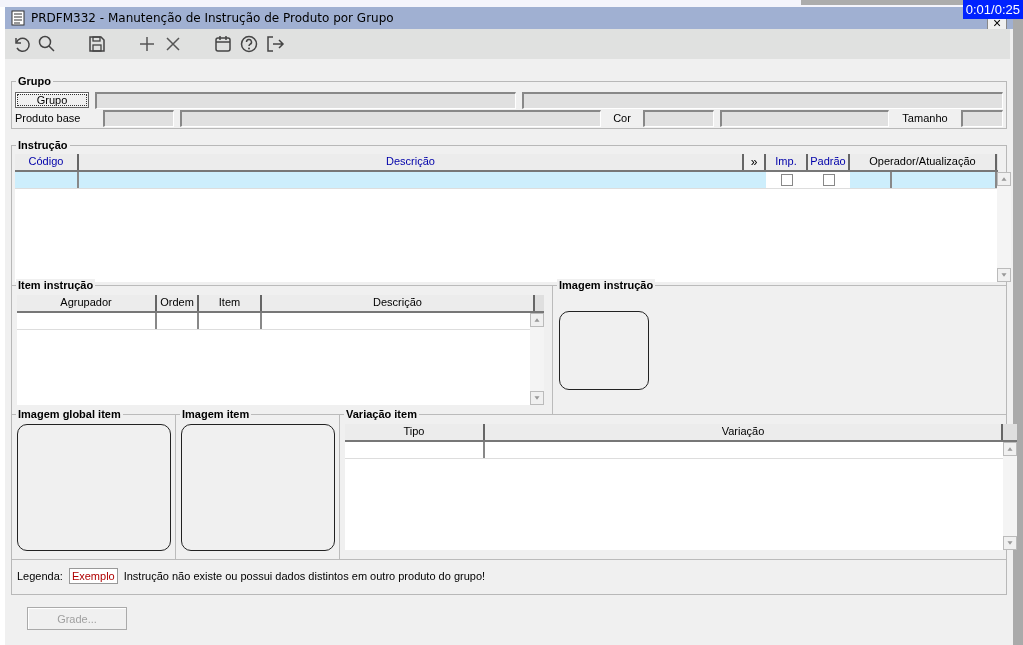  Describe the element at coordinates (249, 44) in the screenshot. I see `help-icon` at that location.